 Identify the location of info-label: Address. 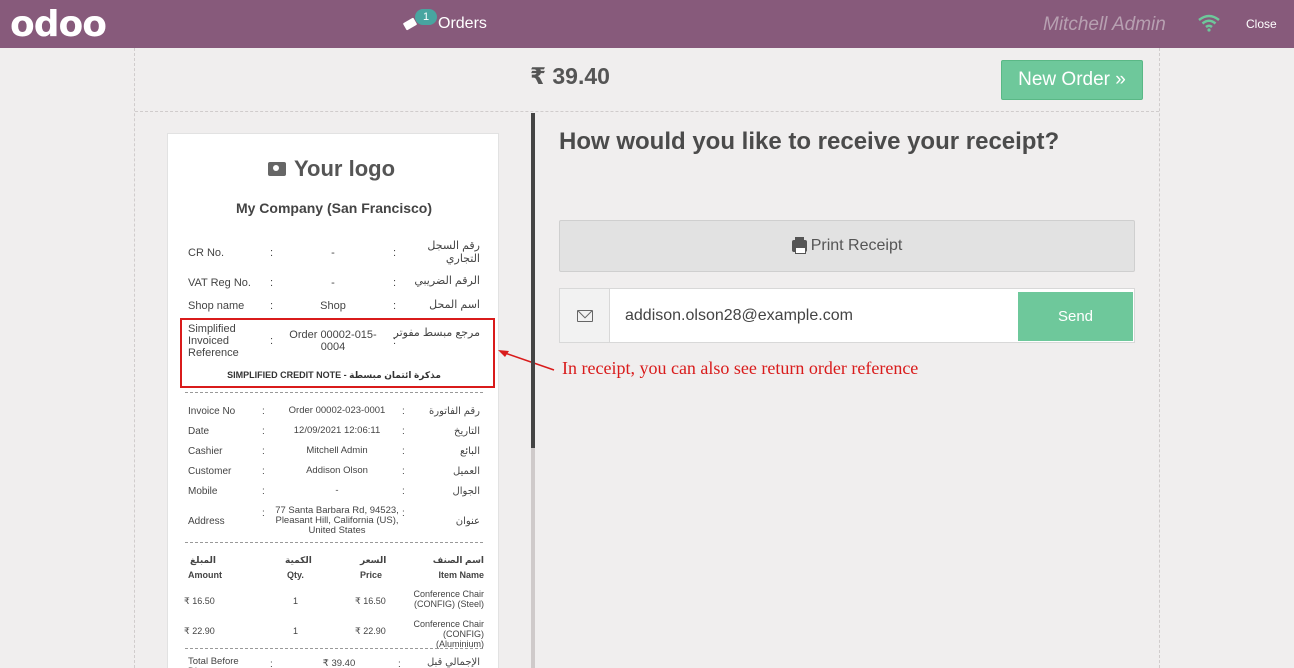
(206, 521).